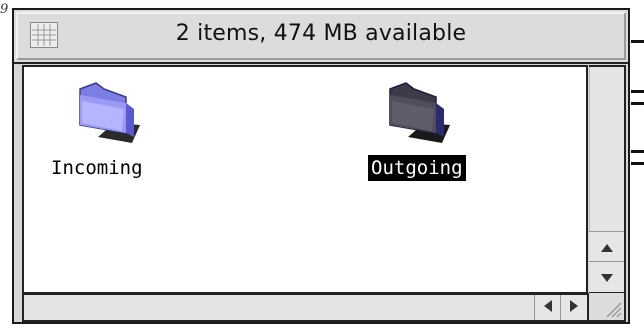  I want to click on vertical-scroll-track, so click(606, 149).